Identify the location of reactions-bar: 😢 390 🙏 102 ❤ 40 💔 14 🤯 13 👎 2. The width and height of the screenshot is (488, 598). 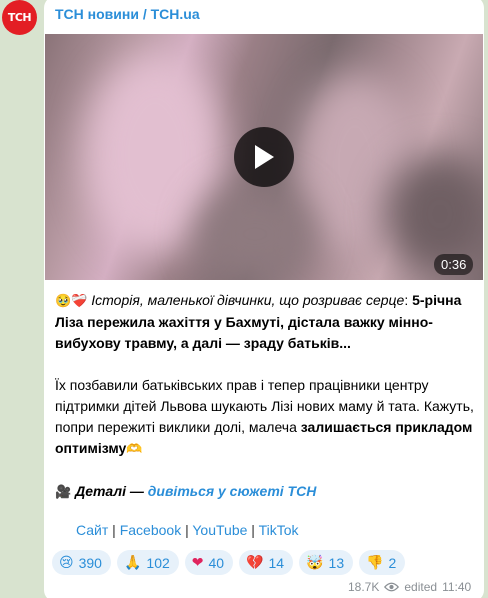
(229, 562).